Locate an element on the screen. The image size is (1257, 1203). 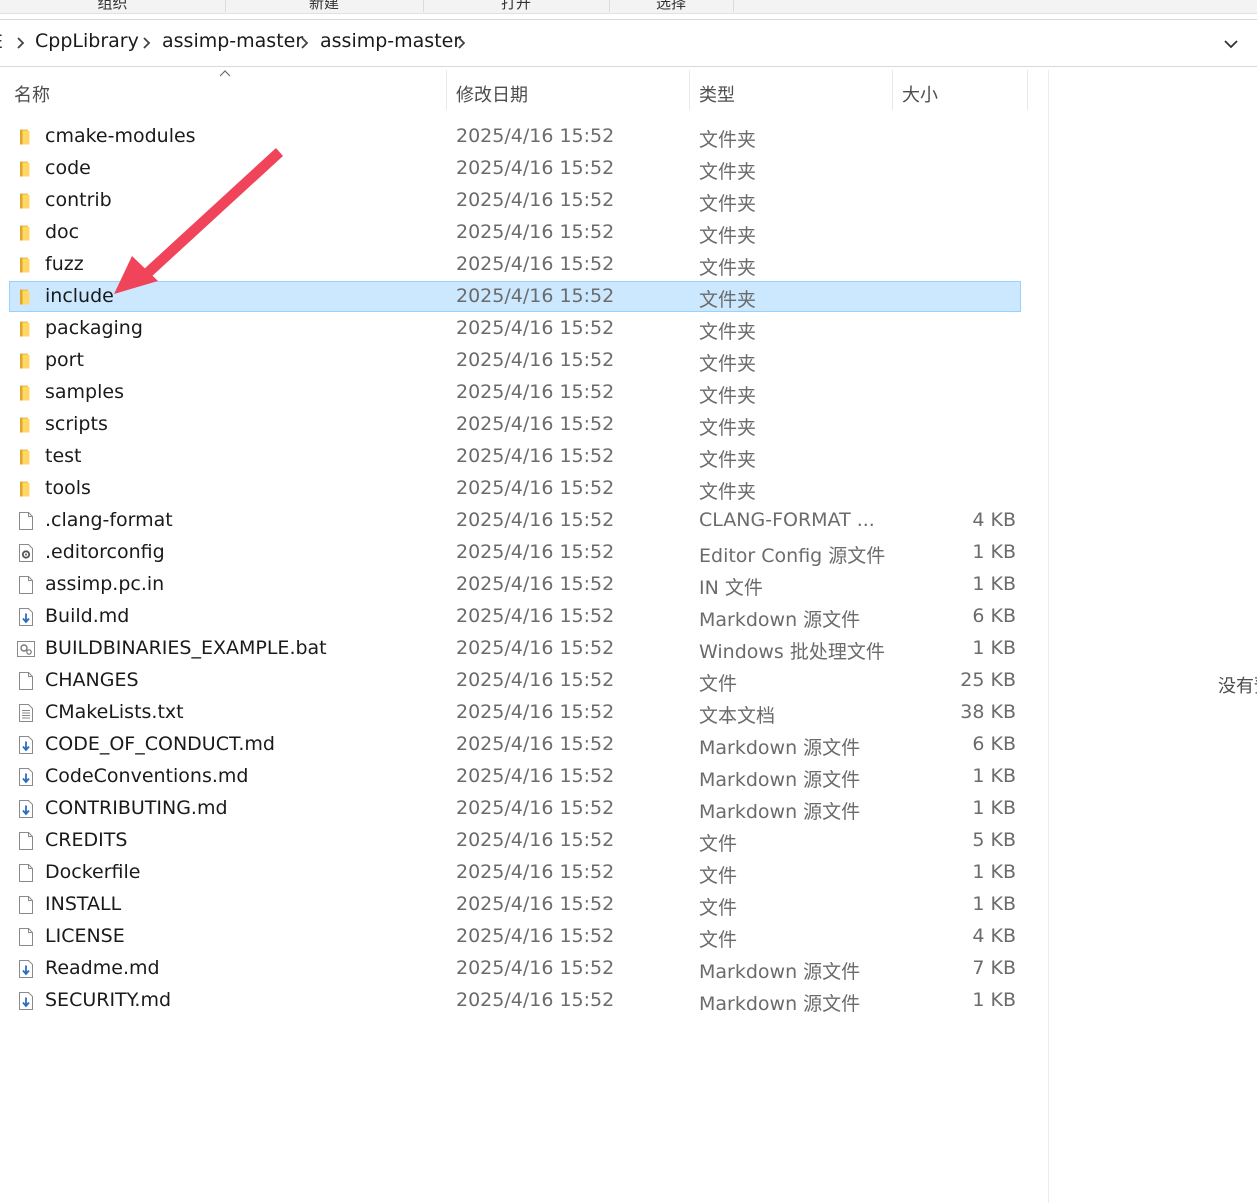
address-bar: E CppLibrary assimp-master assimp-master is located at coordinates (628, 43).